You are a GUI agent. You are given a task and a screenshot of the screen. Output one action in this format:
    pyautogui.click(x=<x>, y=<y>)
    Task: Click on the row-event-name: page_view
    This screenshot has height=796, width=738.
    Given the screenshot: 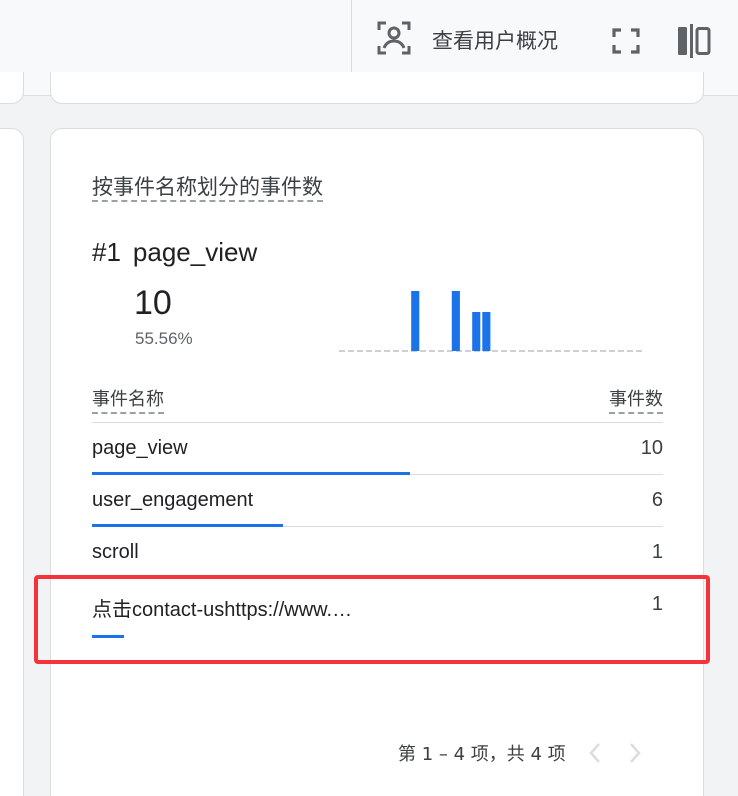 What is the action you would take?
    pyautogui.click(x=140, y=448)
    